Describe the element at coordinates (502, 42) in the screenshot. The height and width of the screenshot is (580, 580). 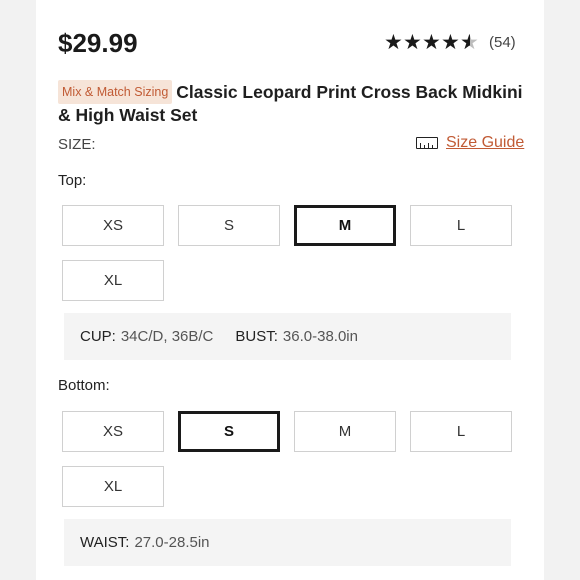
I see `rating-count: (54)` at that location.